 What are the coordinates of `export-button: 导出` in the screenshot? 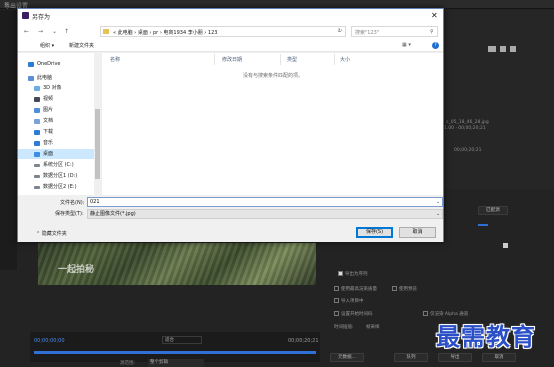 It's located at (455, 357).